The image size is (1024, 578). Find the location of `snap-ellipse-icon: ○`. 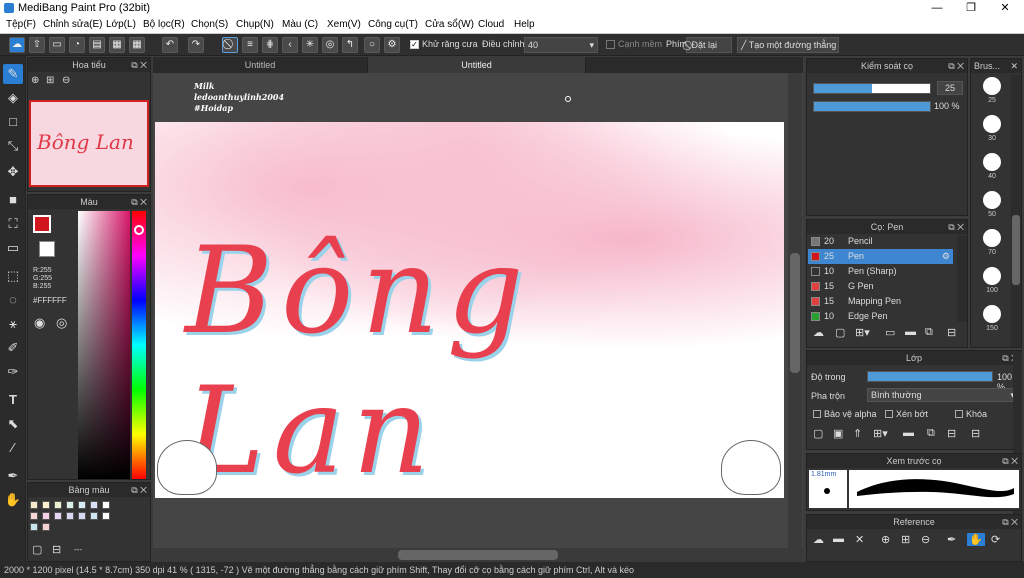

snap-ellipse-icon: ○ is located at coordinates (372, 45).